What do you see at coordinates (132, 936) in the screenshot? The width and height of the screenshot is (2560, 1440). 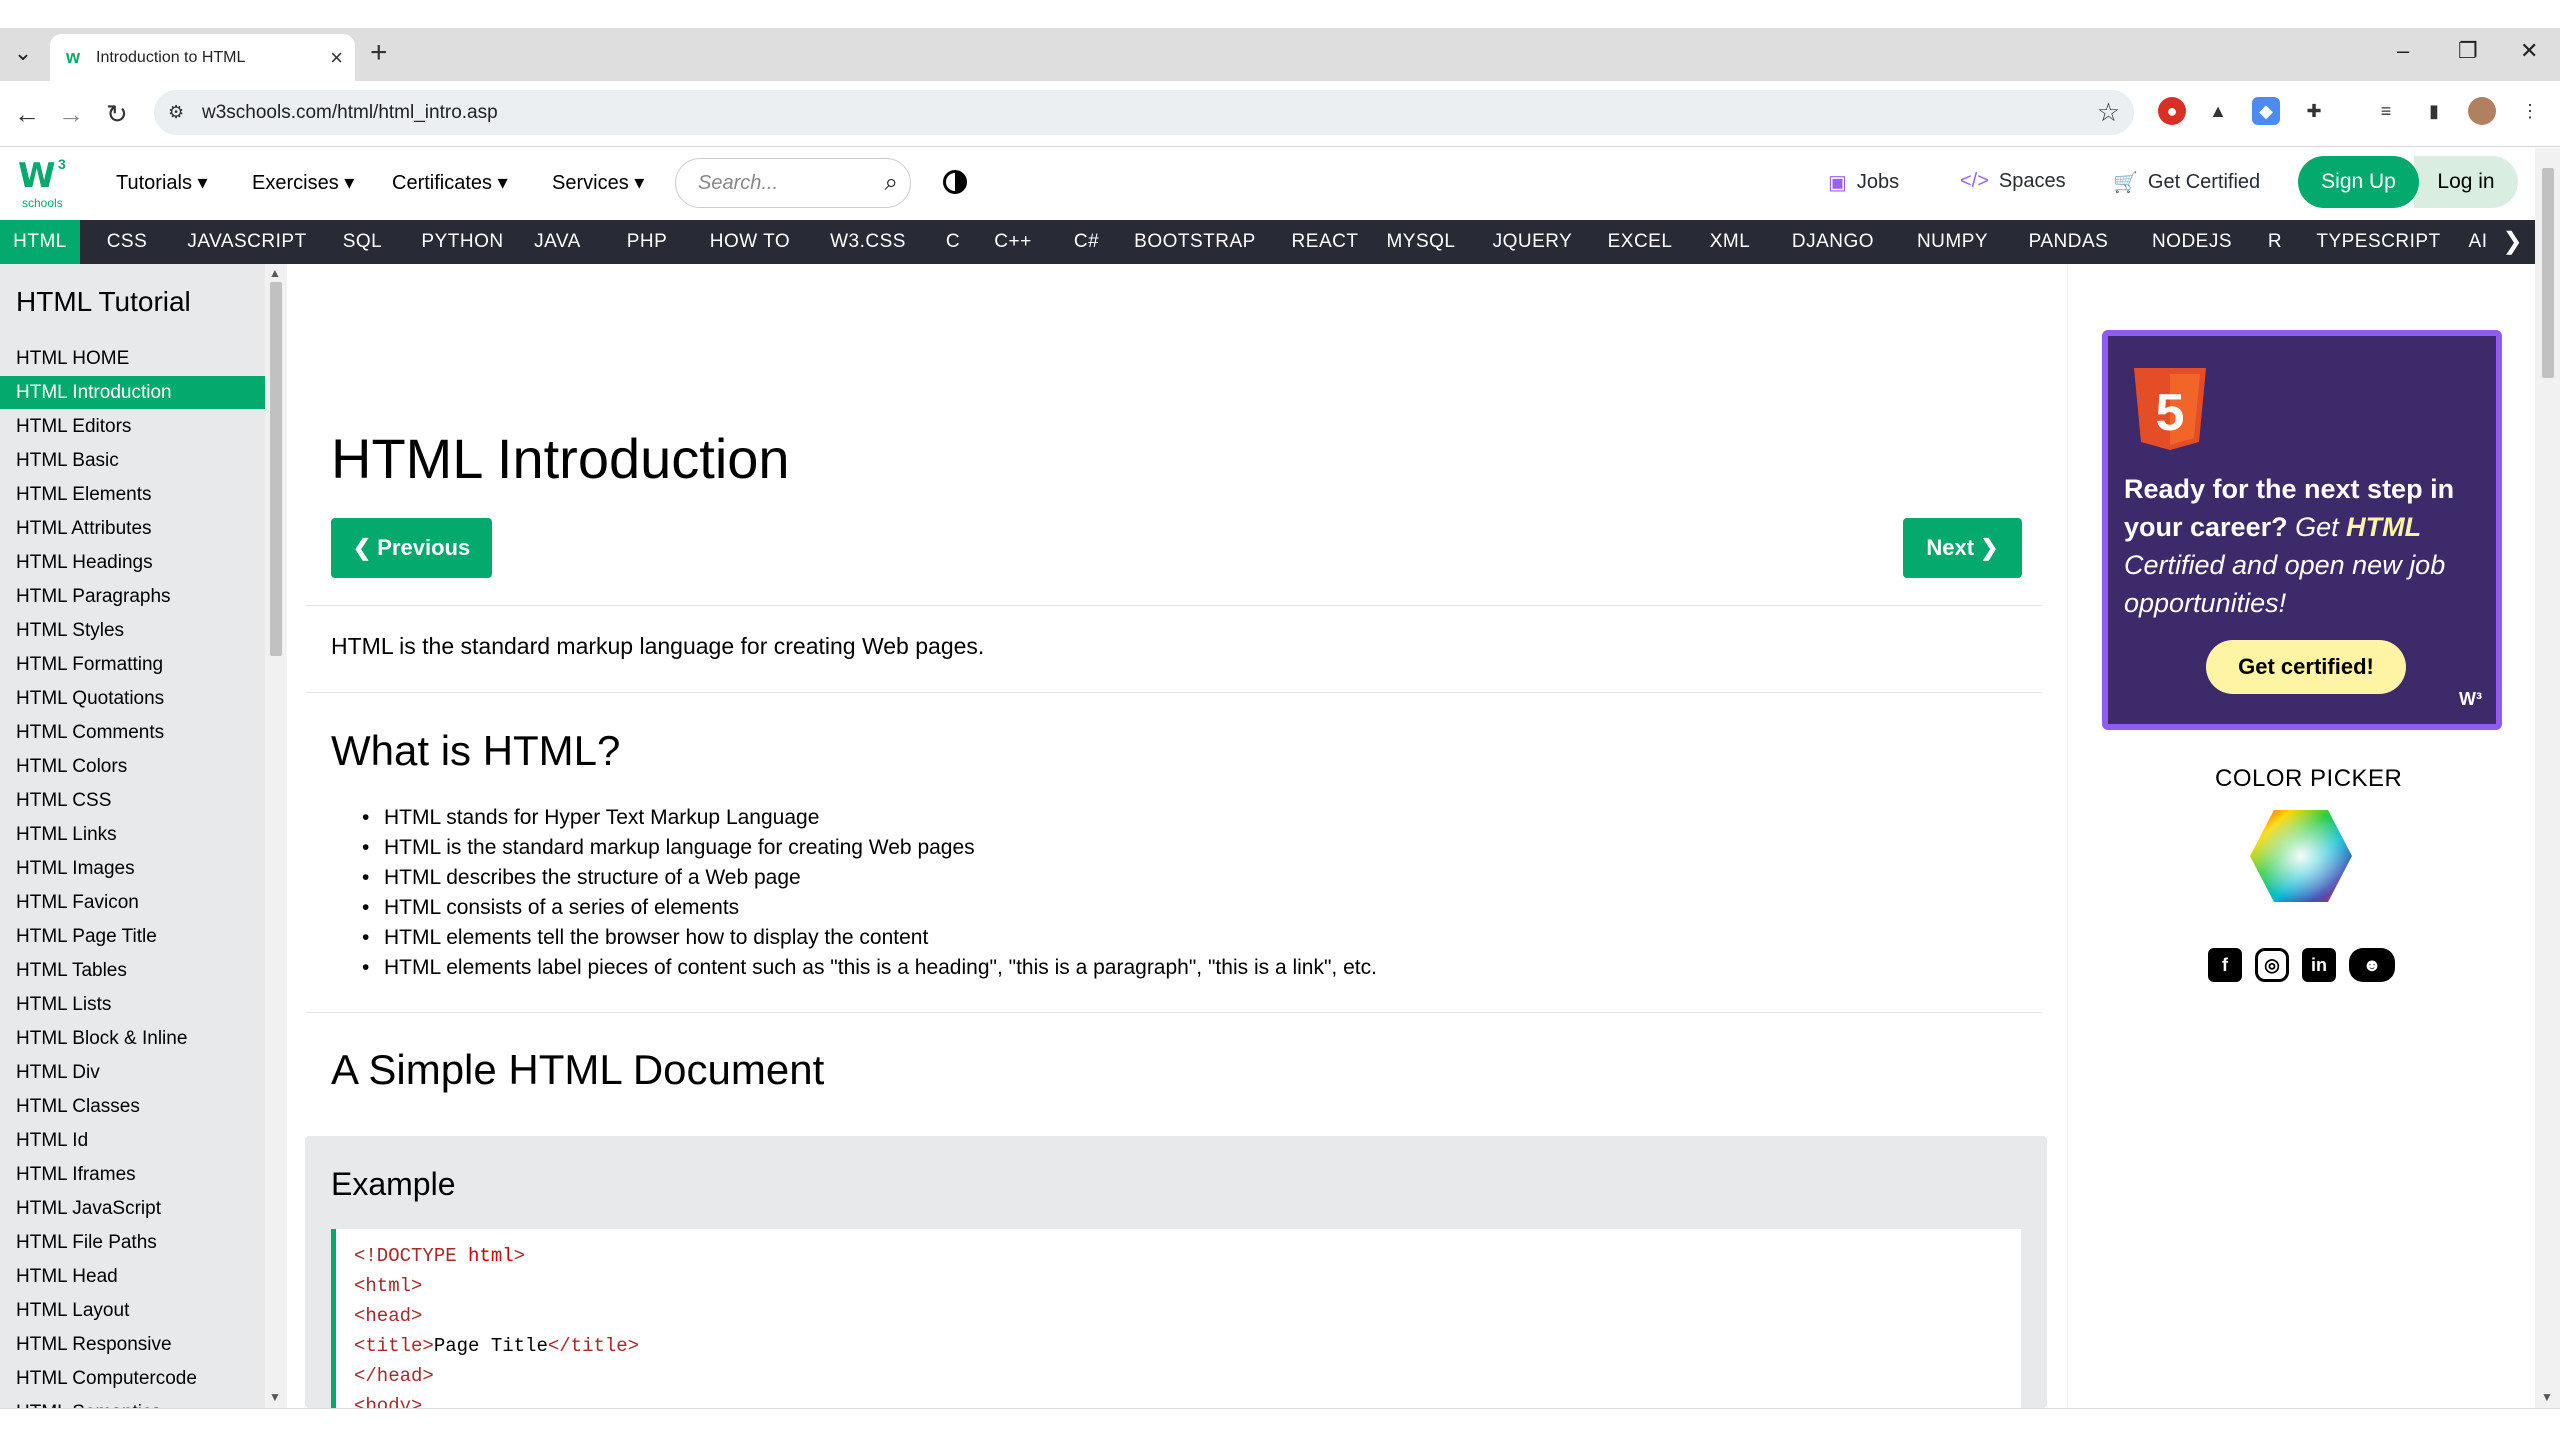 I see `sidebar-item-html-page-title: HTML Page Title` at bounding box center [132, 936].